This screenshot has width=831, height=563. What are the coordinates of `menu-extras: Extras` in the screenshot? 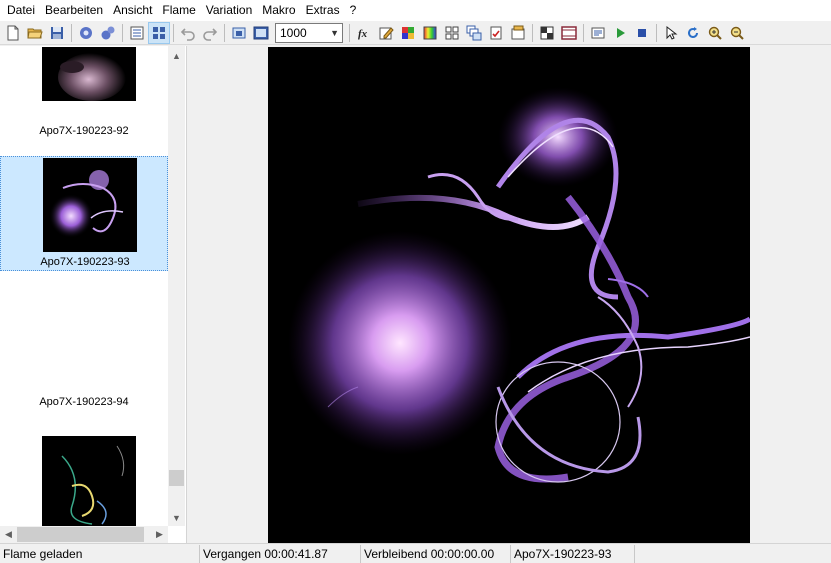 It's located at (323, 10).